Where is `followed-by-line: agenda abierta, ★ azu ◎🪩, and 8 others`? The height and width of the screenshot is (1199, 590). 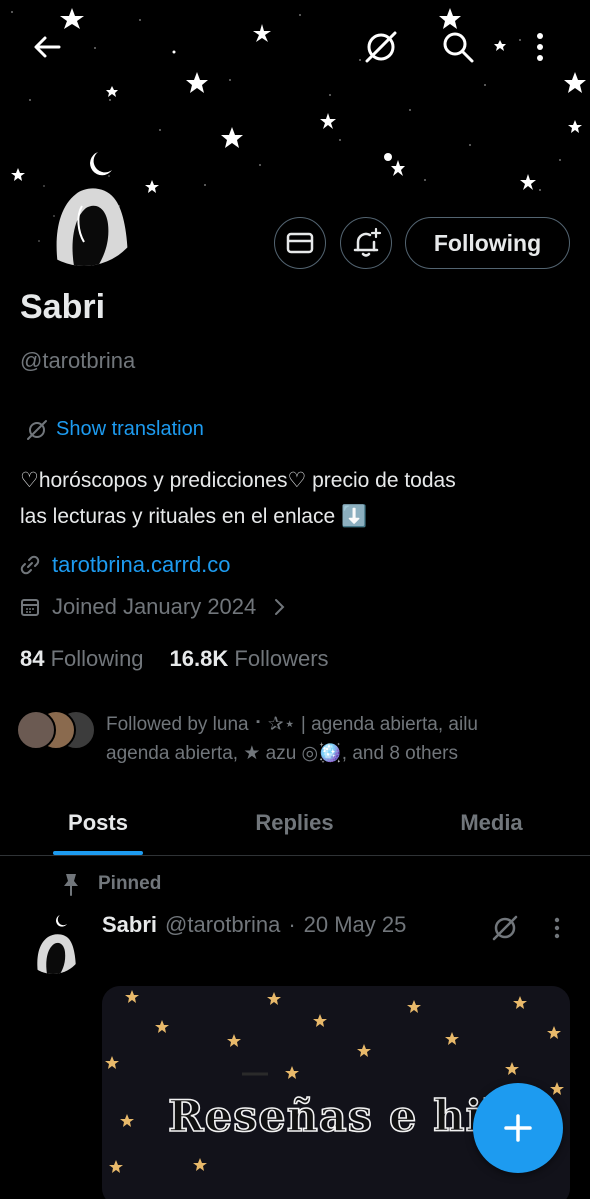 followed-by-line: agenda abierta, ★ azu ◎🪩, and 8 others is located at coordinates (282, 753).